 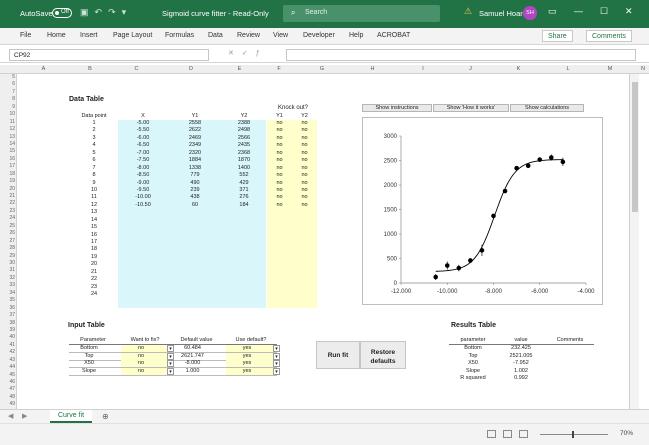 What do you see at coordinates (62, 13) in the screenshot?
I see `autosave-toggle: Off` at bounding box center [62, 13].